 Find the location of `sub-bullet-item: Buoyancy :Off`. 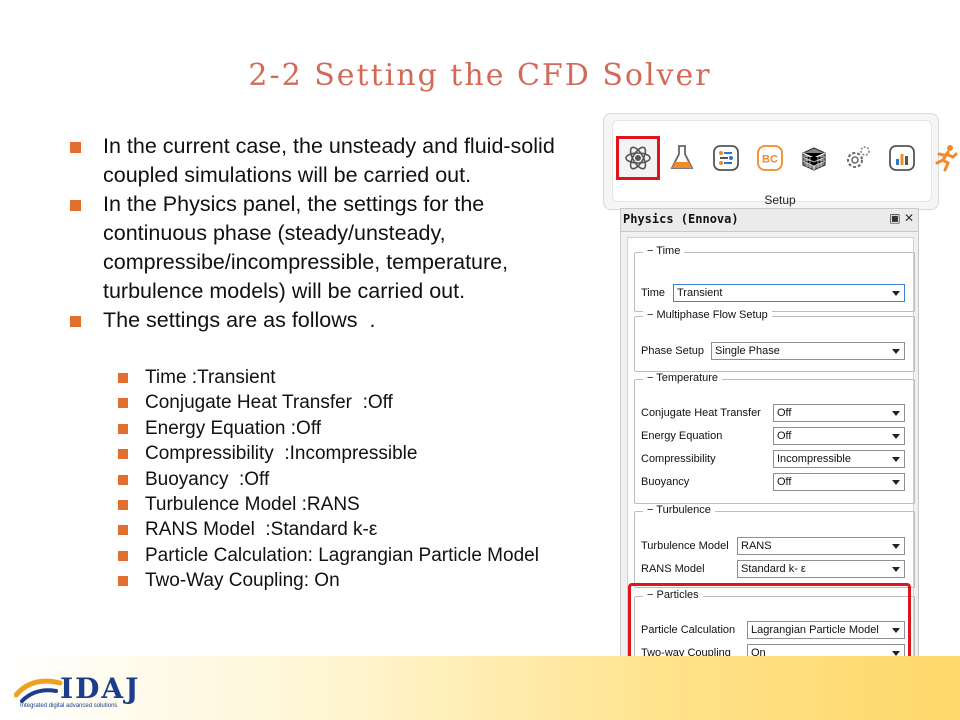

sub-bullet-item: Buoyancy :Off is located at coordinates (358, 479).